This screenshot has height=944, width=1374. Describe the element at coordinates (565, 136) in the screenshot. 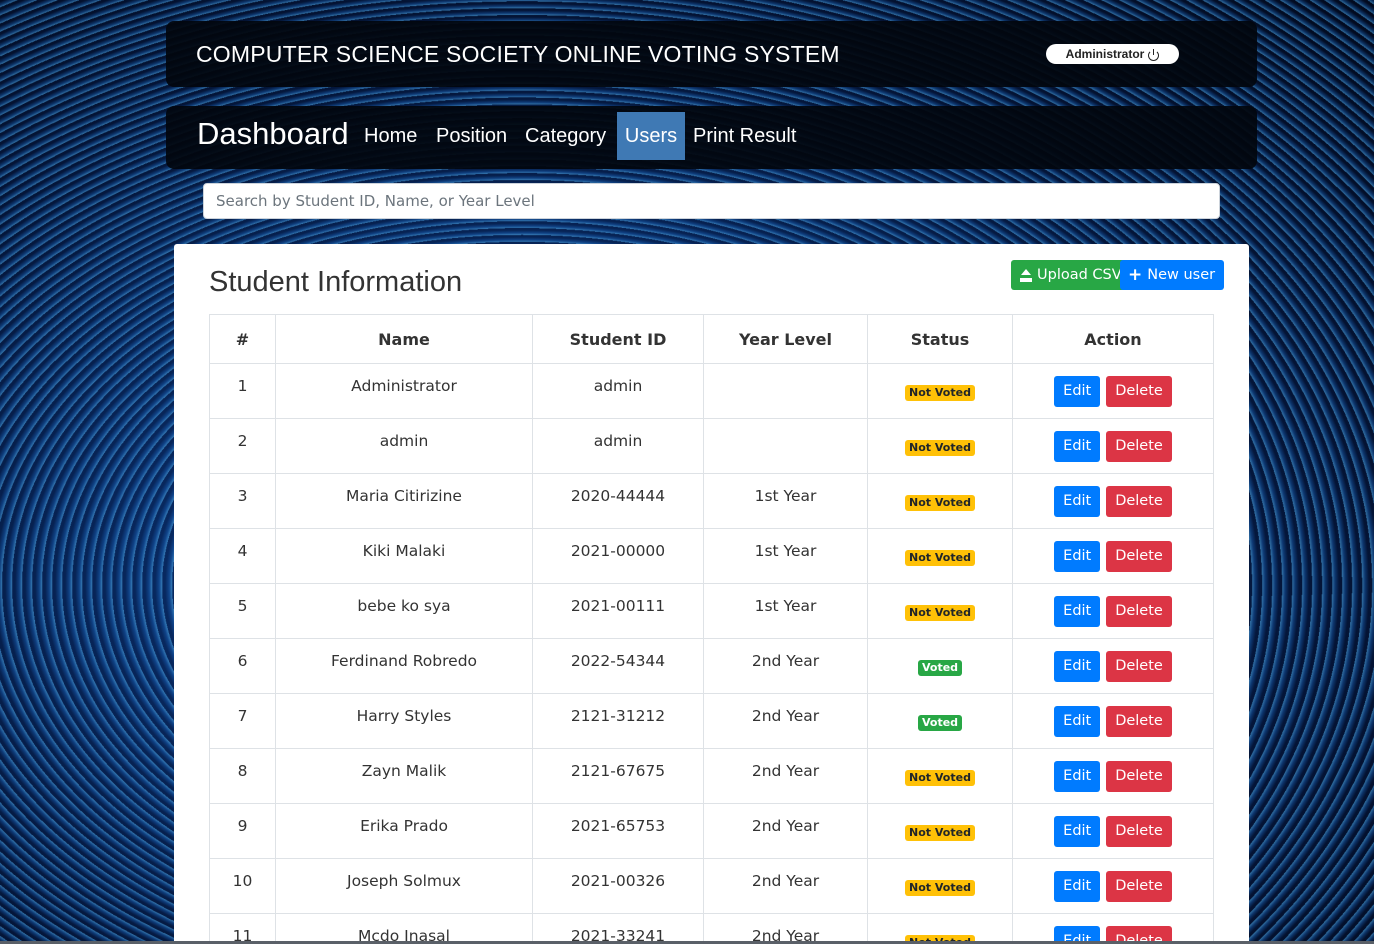

I see `nav-item-category: Category` at that location.